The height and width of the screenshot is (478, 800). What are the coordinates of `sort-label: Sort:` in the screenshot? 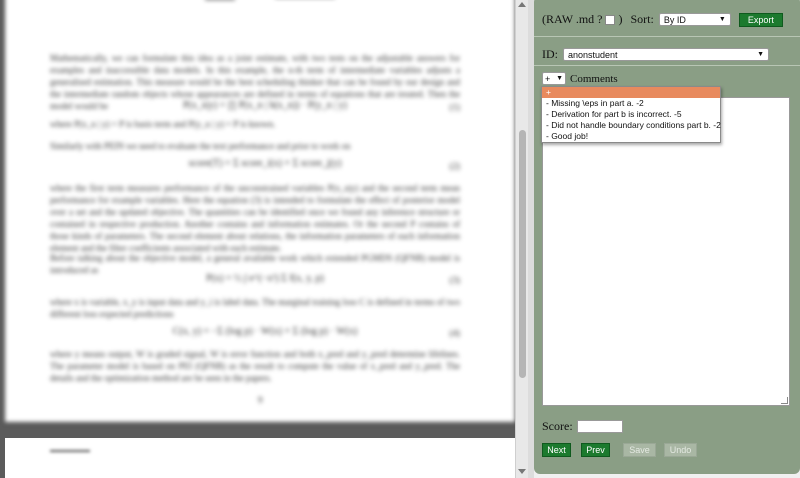 It's located at (642, 19).